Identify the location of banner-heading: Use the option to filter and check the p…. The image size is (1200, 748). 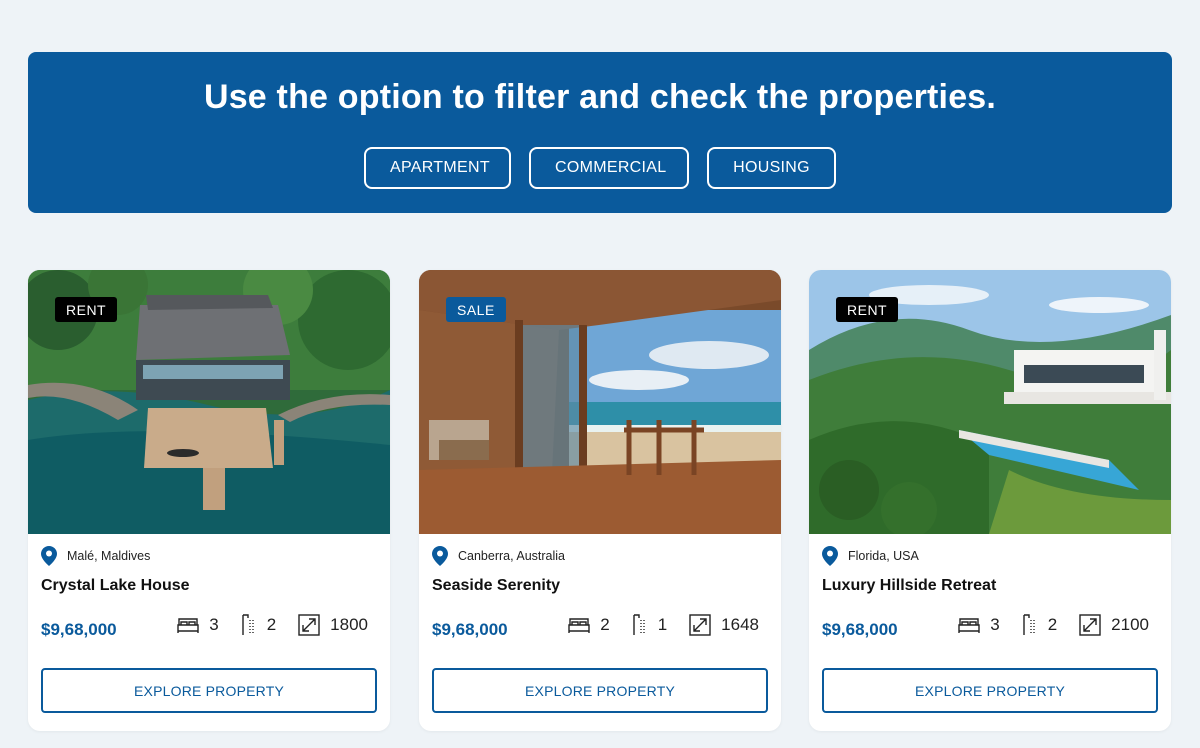
(600, 97).